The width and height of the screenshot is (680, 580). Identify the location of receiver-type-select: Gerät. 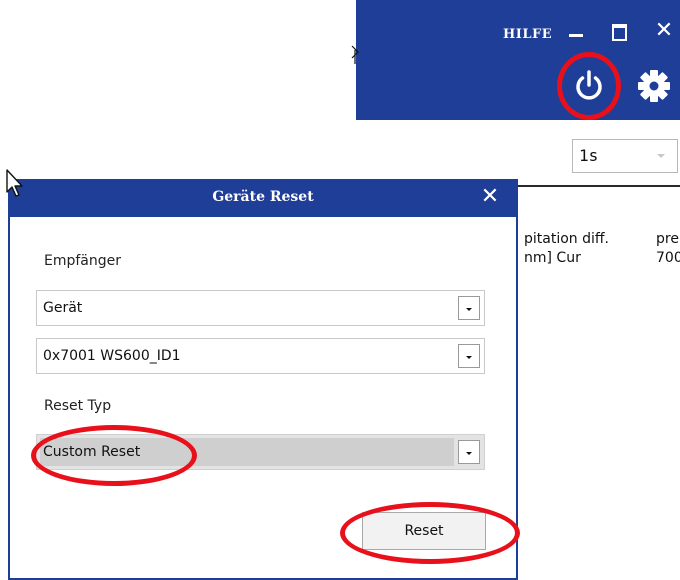
(260, 308).